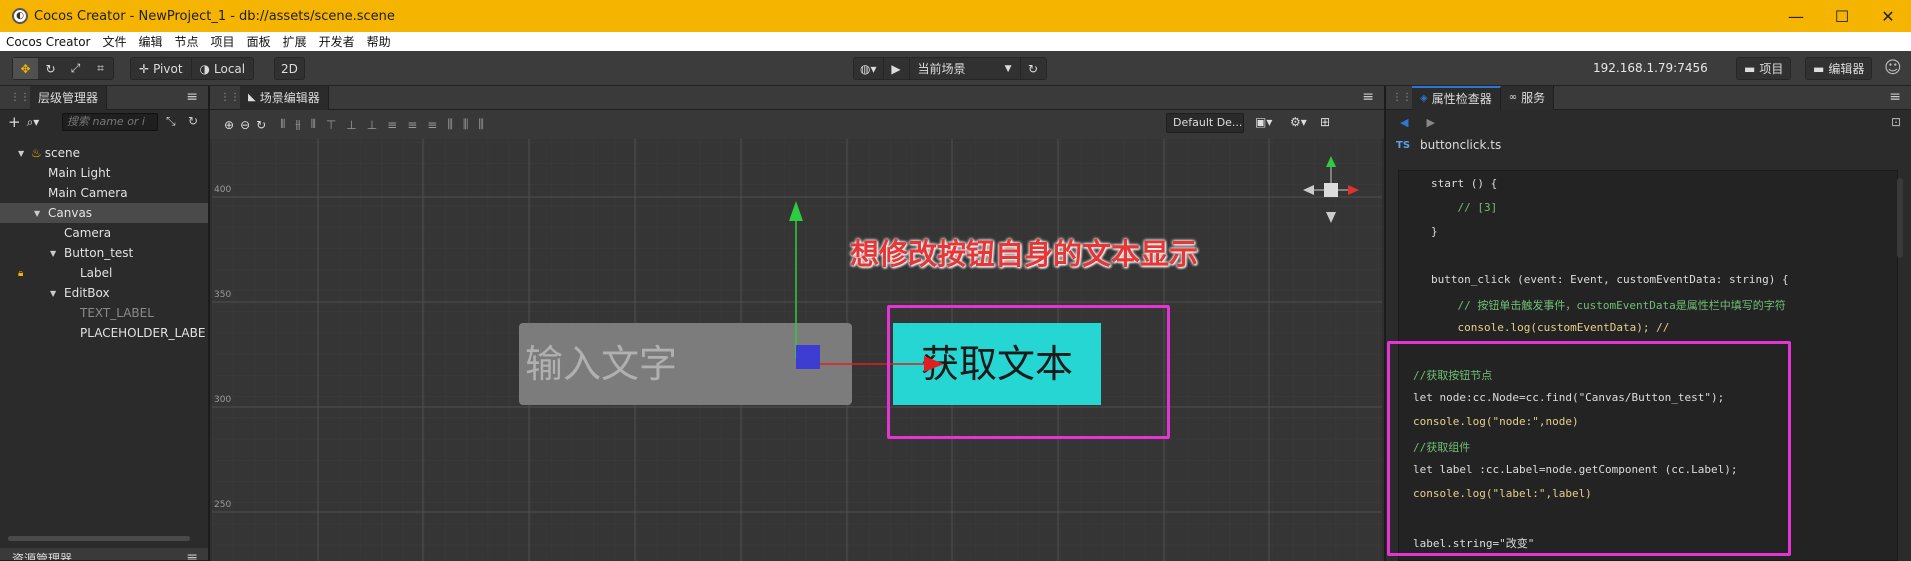 This screenshot has height=561, width=1911. What do you see at coordinates (282, 124) in the screenshot?
I see `align-left-icon: ⫴` at bounding box center [282, 124].